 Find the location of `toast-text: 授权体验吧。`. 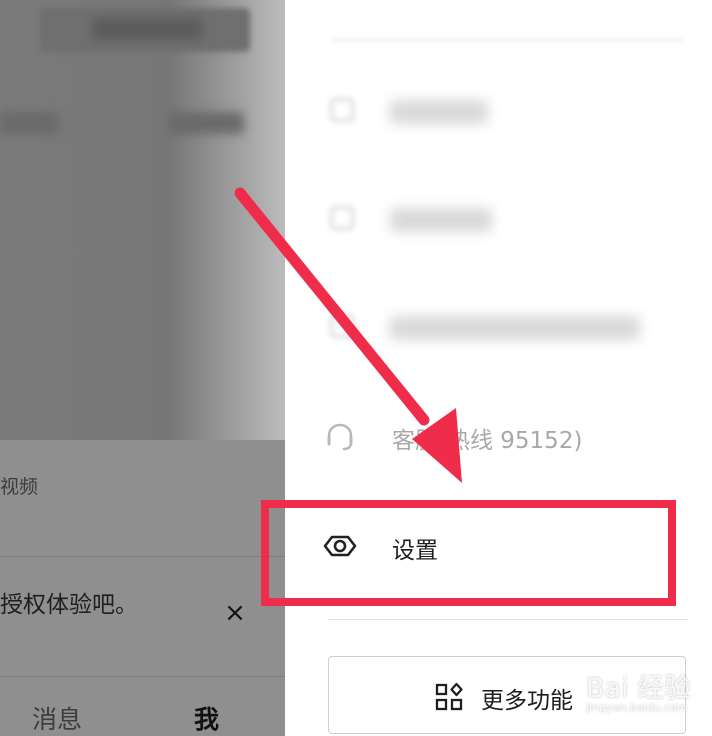

toast-text: 授权体验吧。 is located at coordinates (69, 605).